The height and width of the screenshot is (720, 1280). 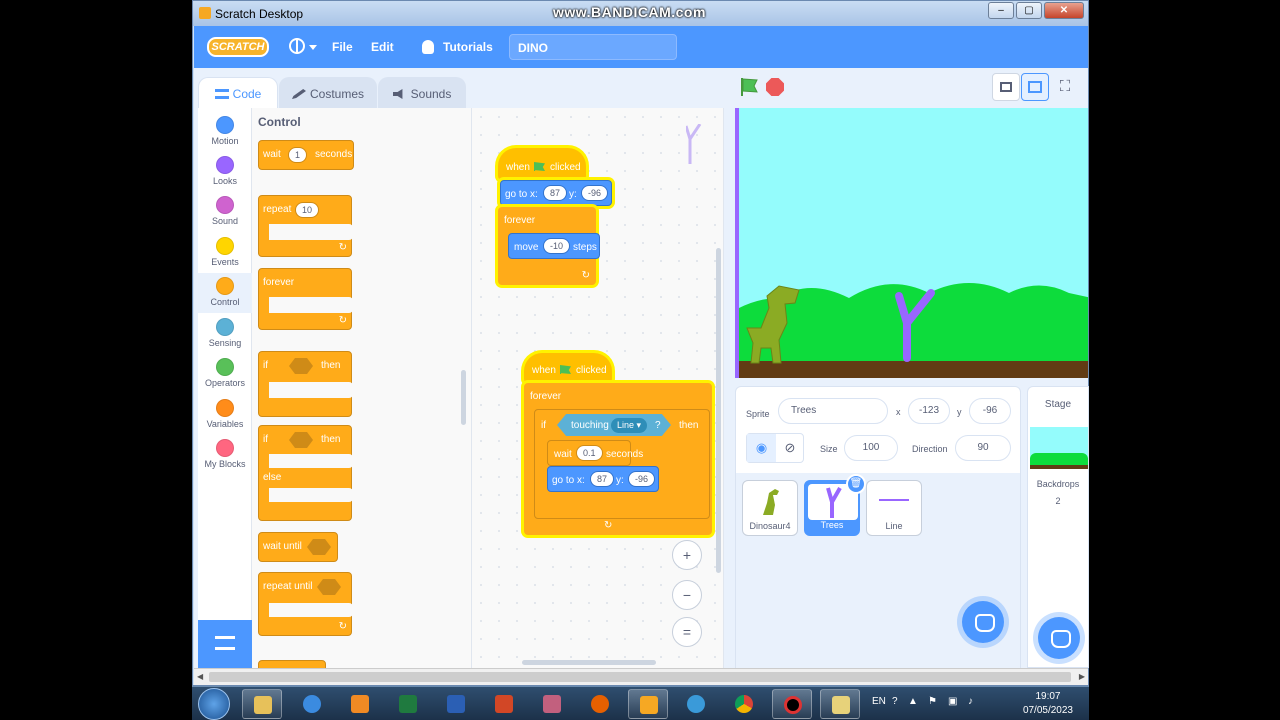 I want to click on sprite-x-input: -123, so click(x=929, y=411).